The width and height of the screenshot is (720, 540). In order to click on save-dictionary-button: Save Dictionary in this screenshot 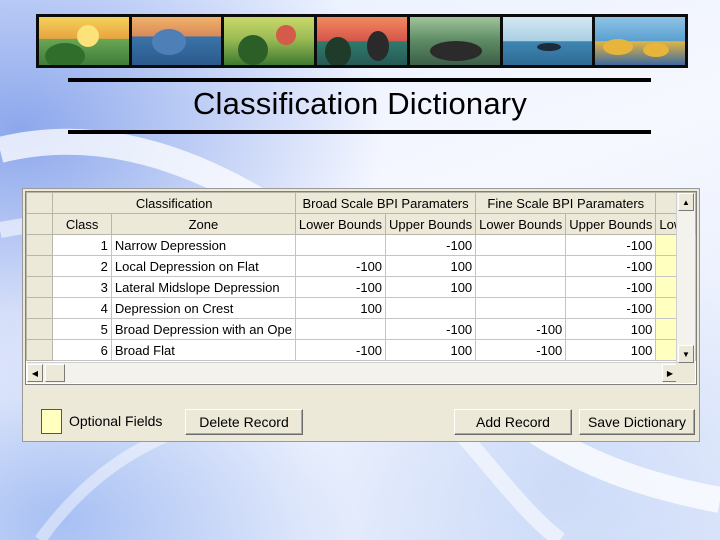, I will do `click(637, 422)`.